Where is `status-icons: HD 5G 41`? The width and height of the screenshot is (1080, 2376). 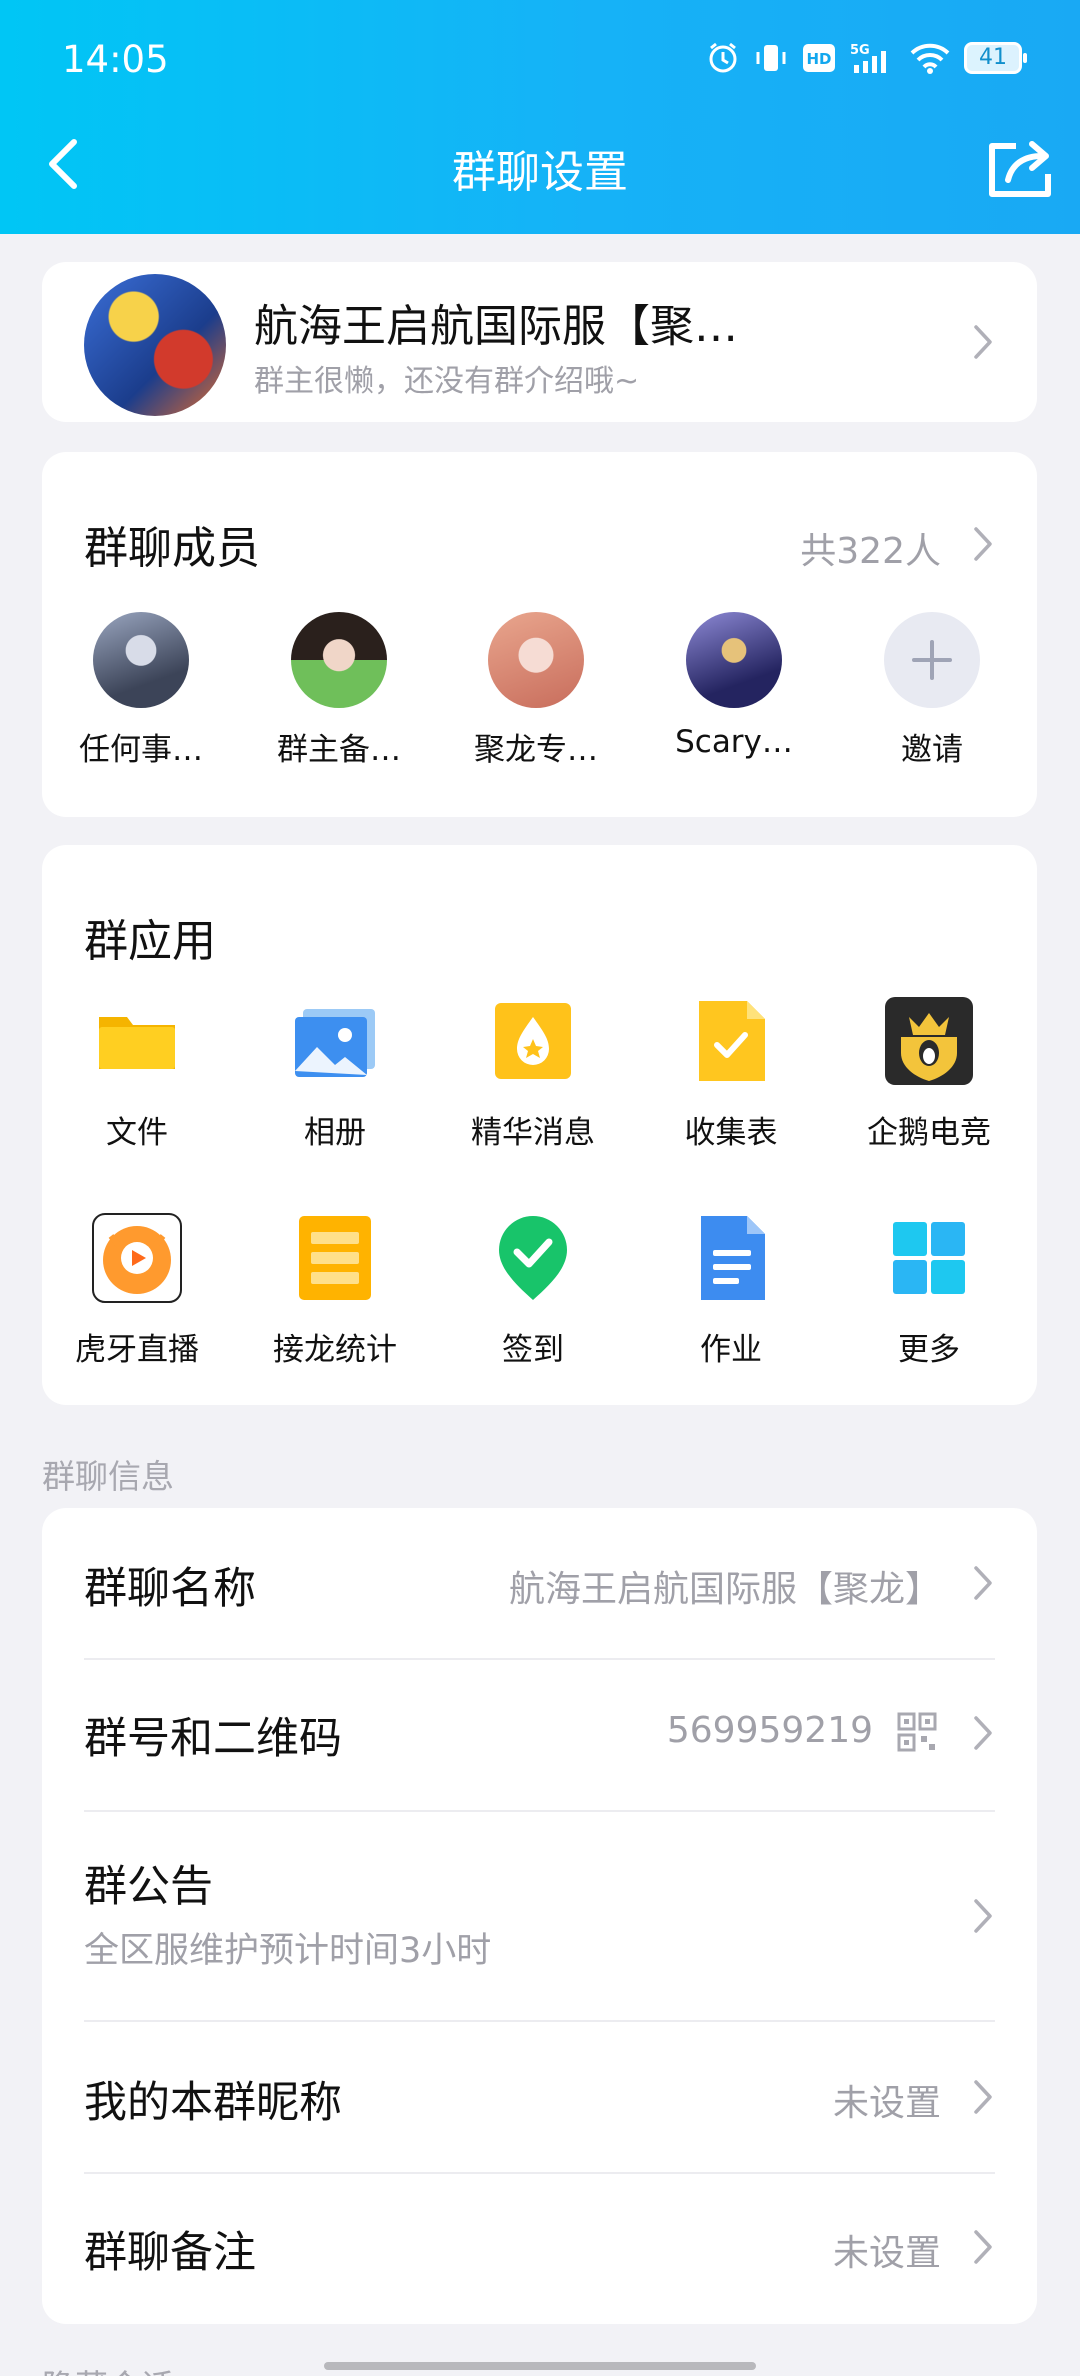
status-icons: HD 5G 41 is located at coordinates (866, 58).